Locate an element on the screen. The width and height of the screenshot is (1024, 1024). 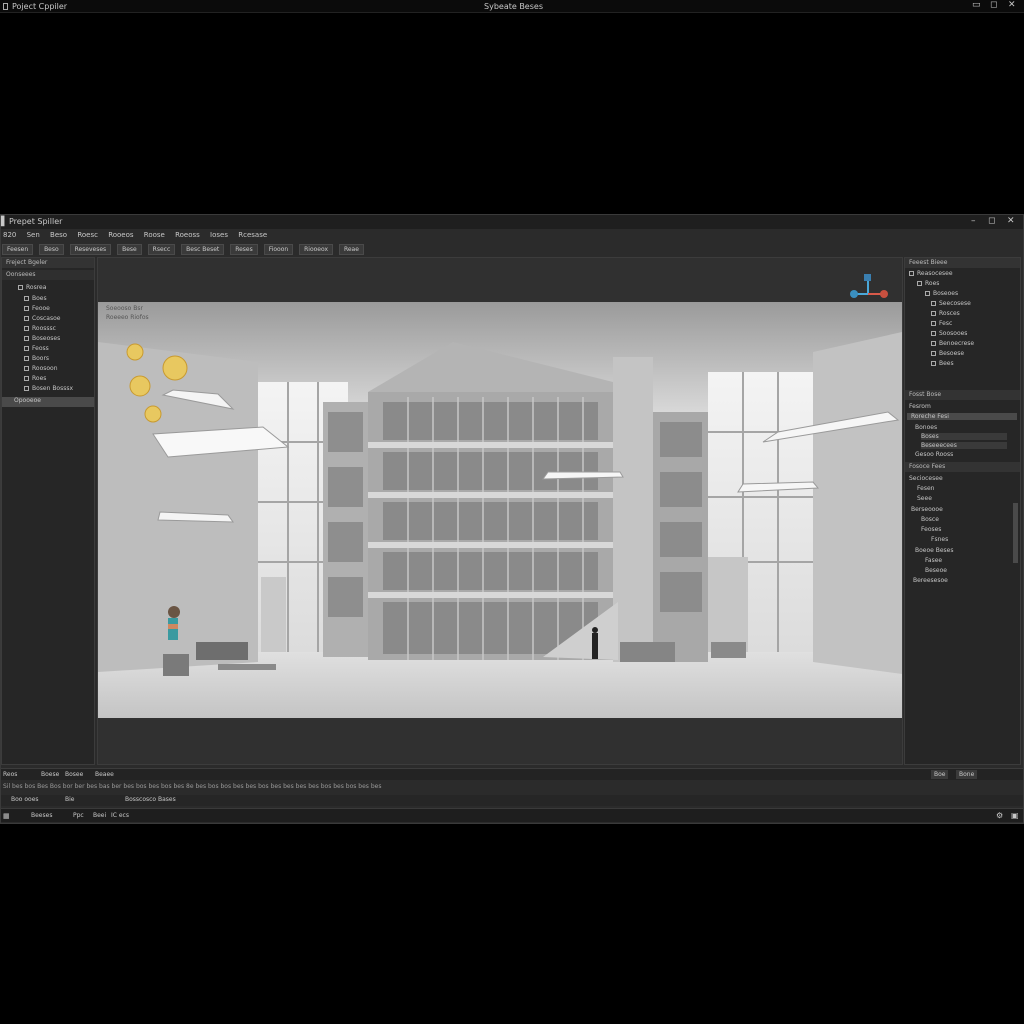
console-field-2: Bosscosco Bases is located at coordinates (150, 799).